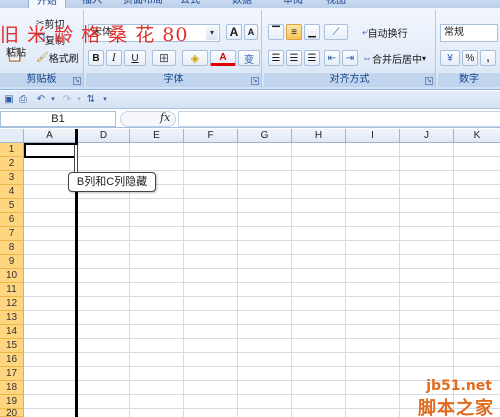 This screenshot has width=500, height=417. Describe the element at coordinates (12, 332) in the screenshot. I see `row-header: 14` at that location.